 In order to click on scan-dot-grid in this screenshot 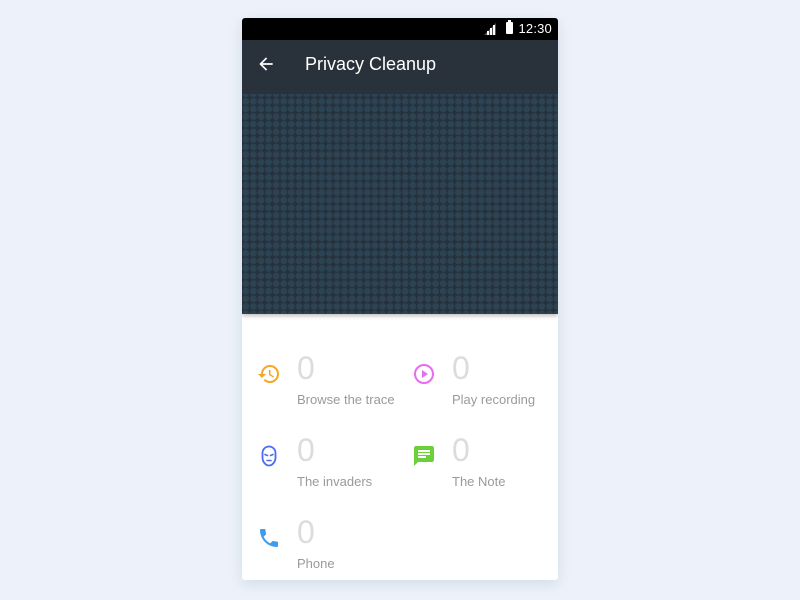, I will do `click(400, 202)`.